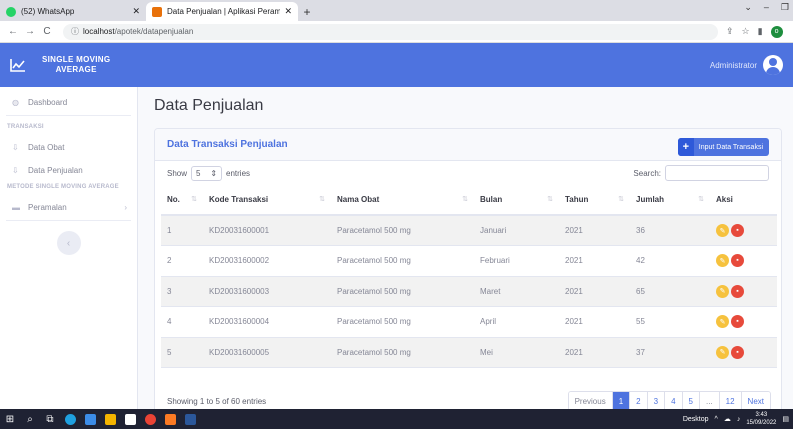 This screenshot has height=429, width=793. What do you see at coordinates (209, 105) in the screenshot?
I see `page-title: Data Penjualan` at bounding box center [209, 105].